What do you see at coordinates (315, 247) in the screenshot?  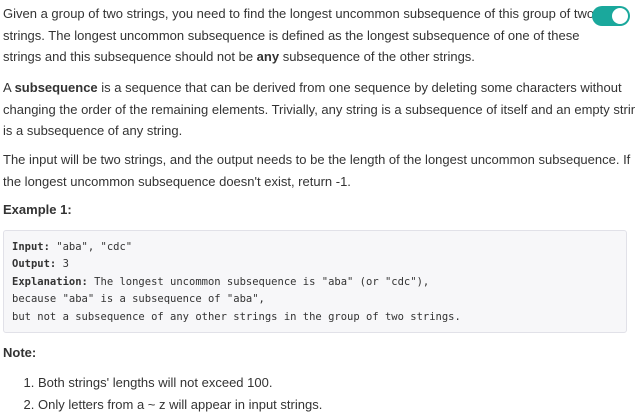 I see `example-input-line: Input: "aba", "cdc"` at bounding box center [315, 247].